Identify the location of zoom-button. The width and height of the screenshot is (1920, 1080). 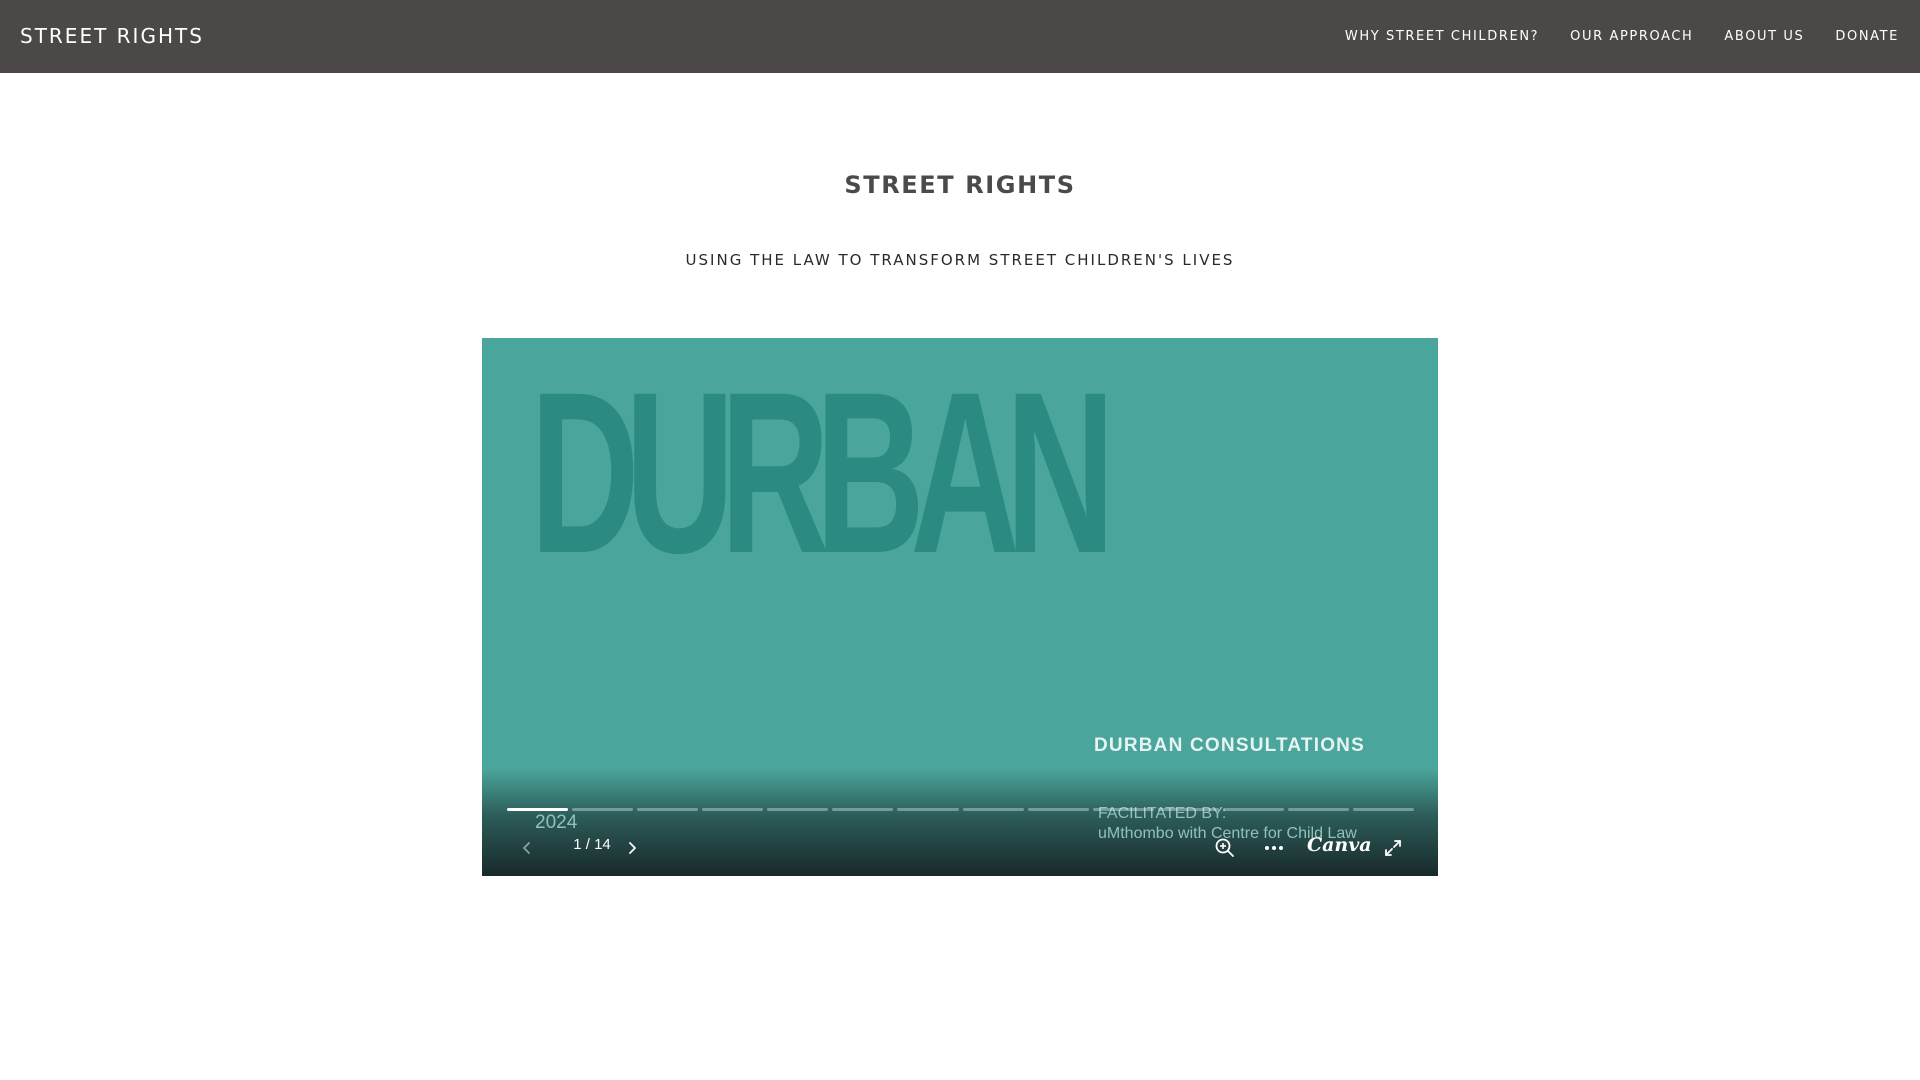
(1225, 848).